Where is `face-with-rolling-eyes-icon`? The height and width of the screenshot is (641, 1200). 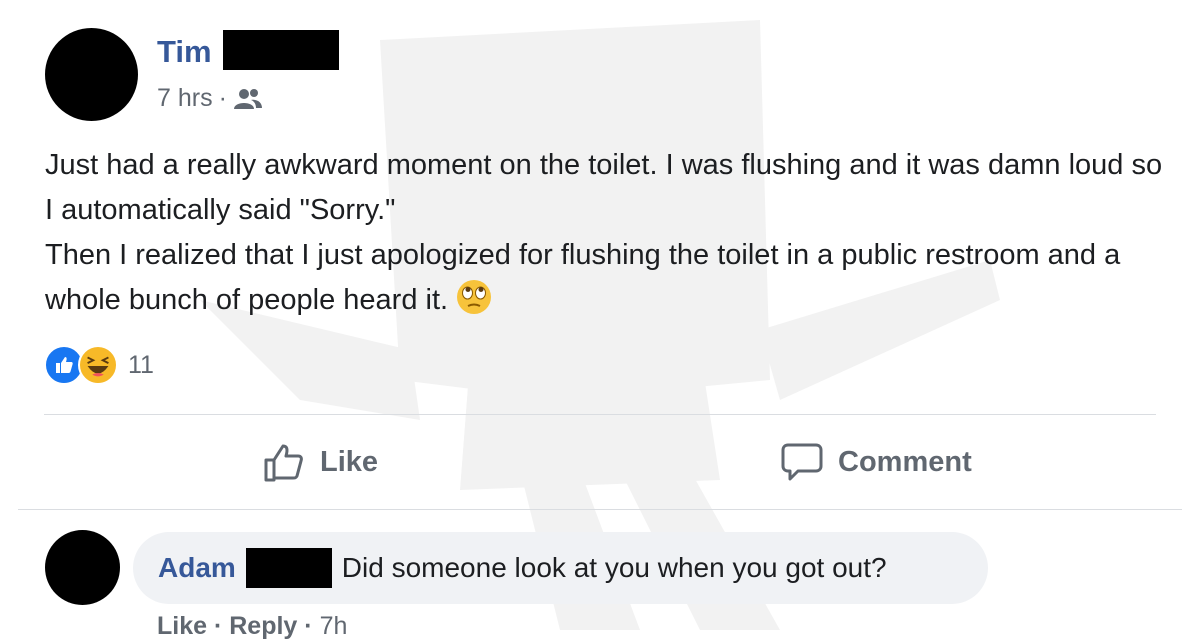
face-with-rolling-eyes-icon is located at coordinates (474, 304).